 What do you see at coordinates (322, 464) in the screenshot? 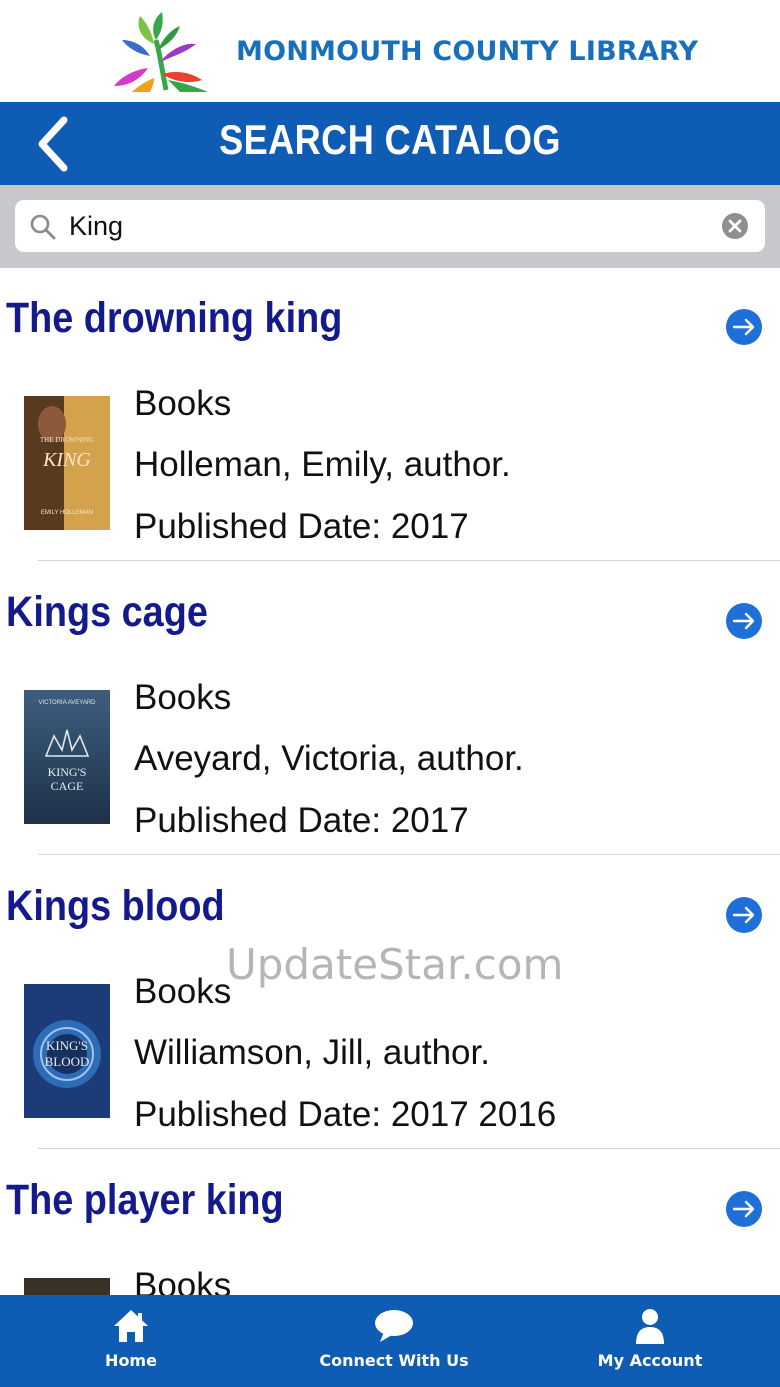
I see `result-author: Holleman, Emily, author.` at bounding box center [322, 464].